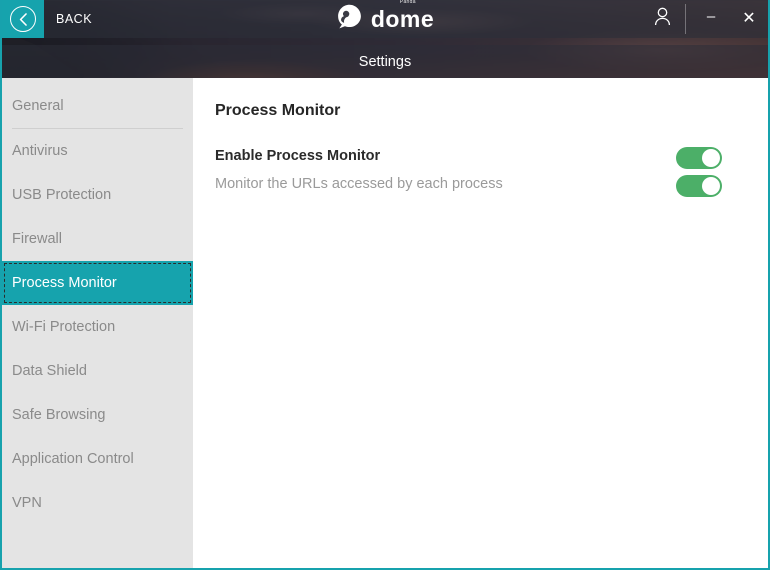  What do you see at coordinates (699, 158) in the screenshot?
I see `enable-process-monitor-toggle` at bounding box center [699, 158].